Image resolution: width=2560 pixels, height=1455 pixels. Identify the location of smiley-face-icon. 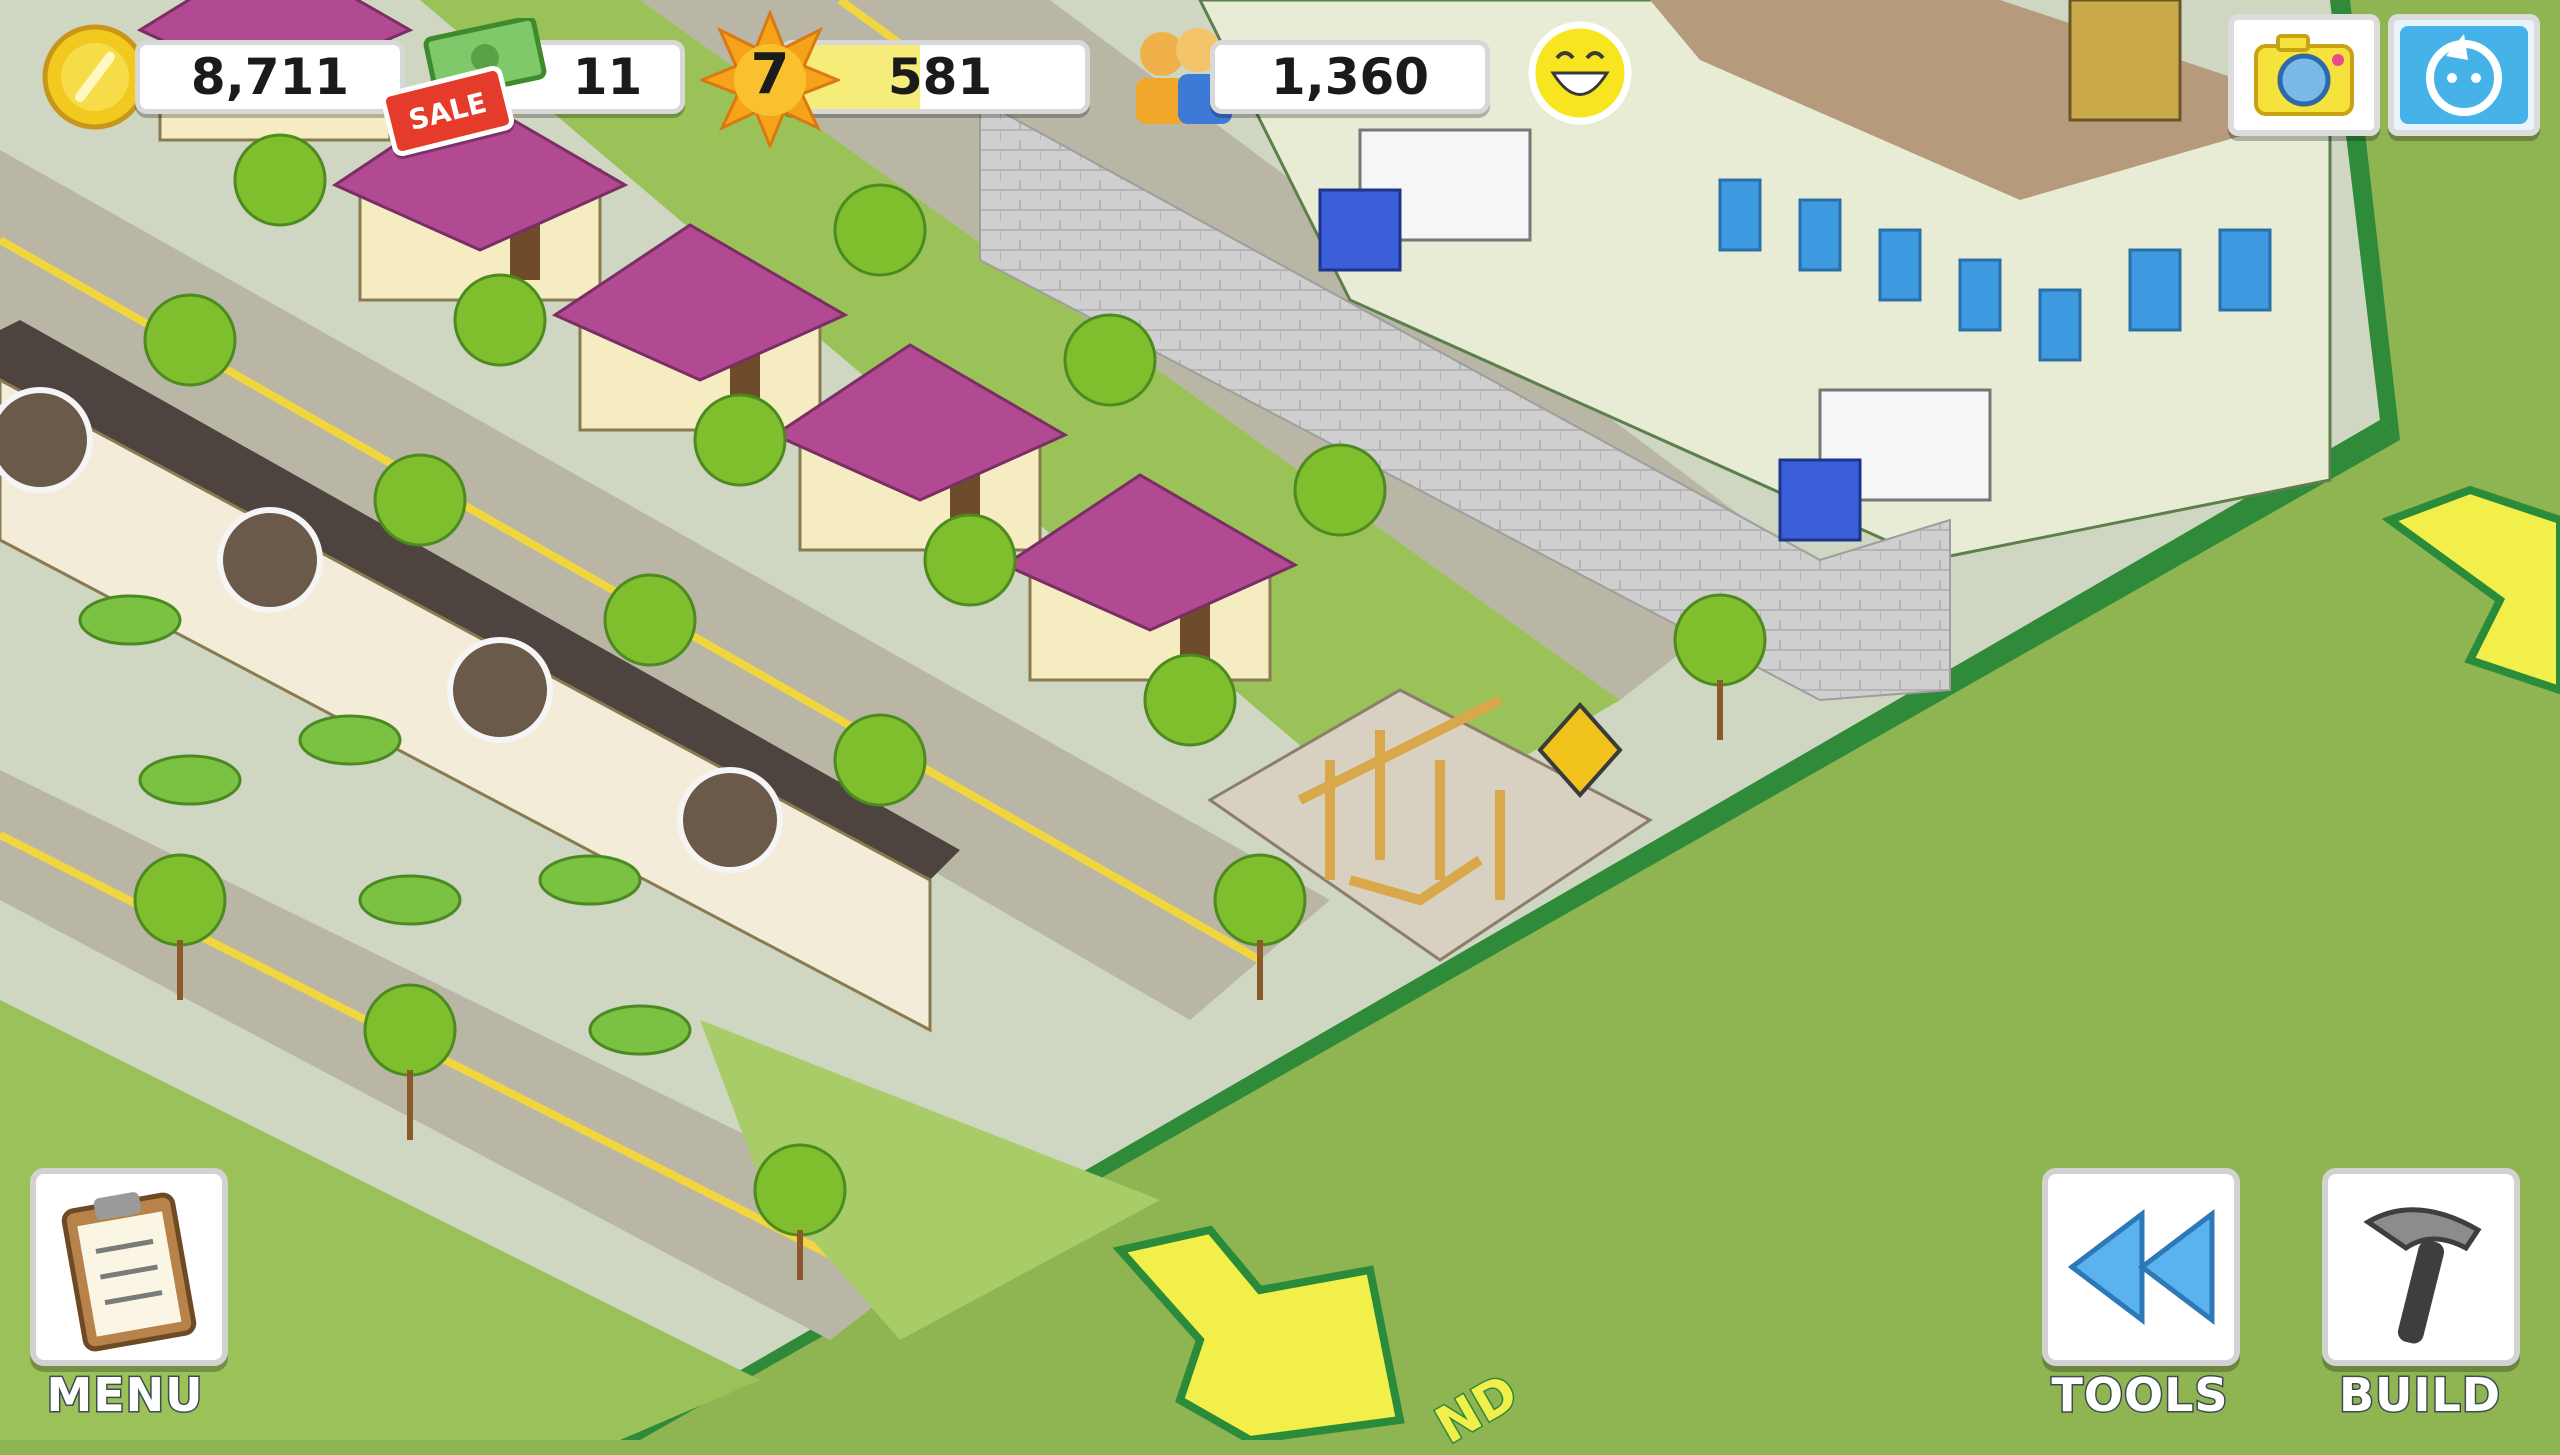
(1580, 73).